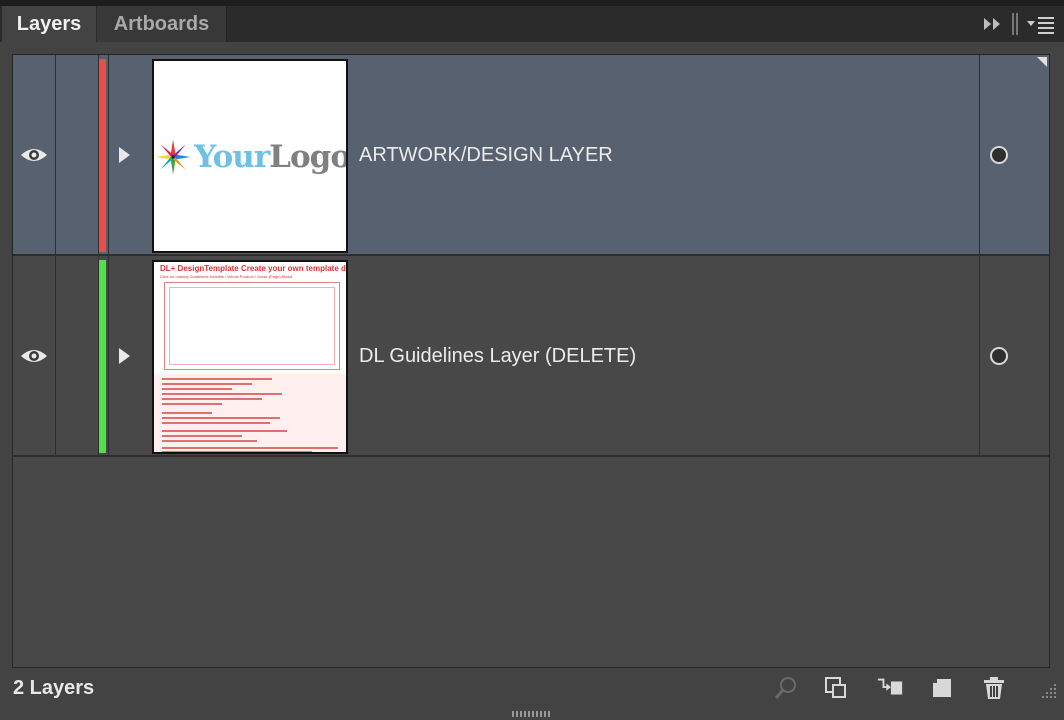 Image resolution: width=1064 pixels, height=720 pixels. What do you see at coordinates (173, 157) in the screenshot?
I see `compass-star-icon` at bounding box center [173, 157].